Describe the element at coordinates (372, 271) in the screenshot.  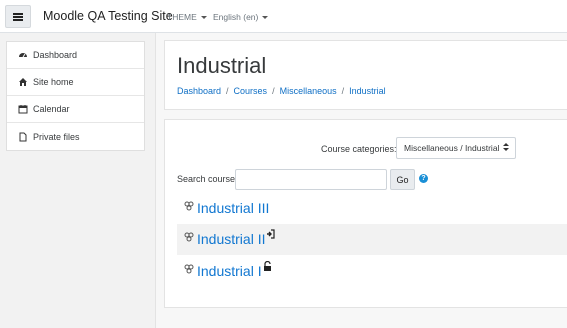
I see `course-row: Industrial I` at that location.